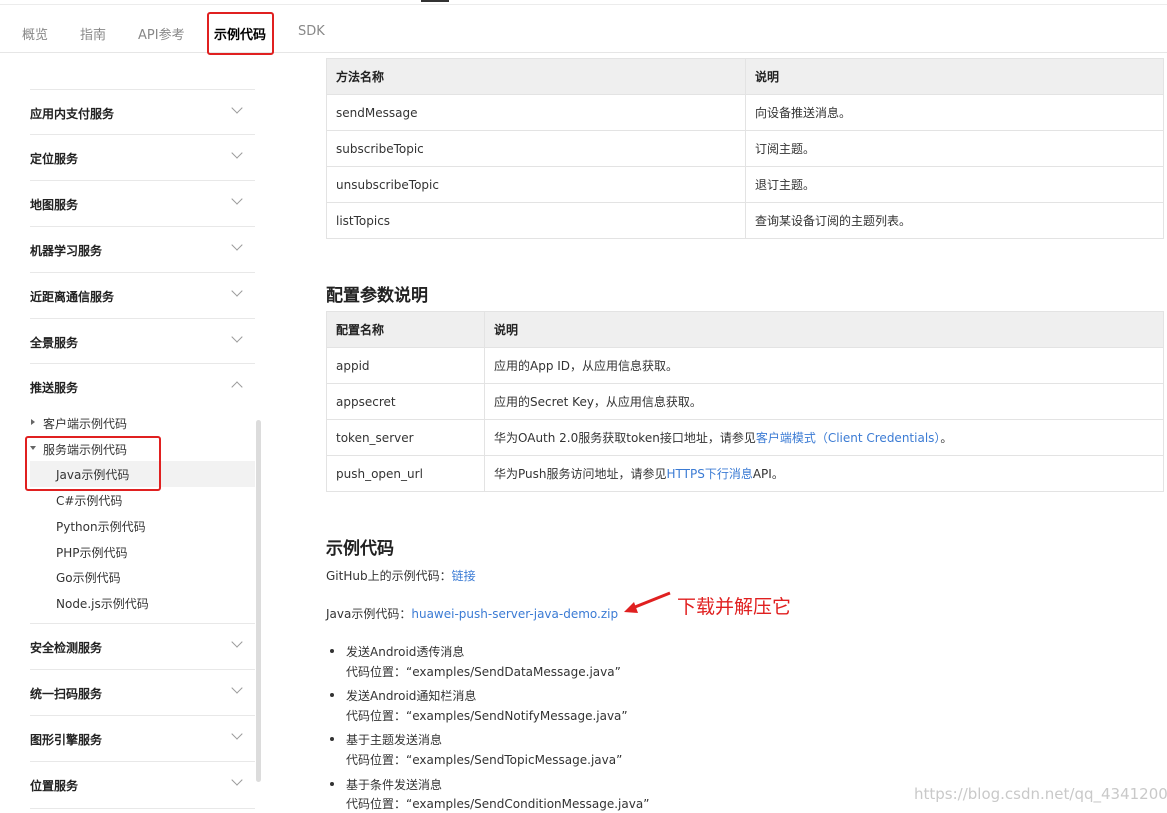  I want to click on config-desc-text: 华为Push服务访问地址，请参见, so click(580, 474).